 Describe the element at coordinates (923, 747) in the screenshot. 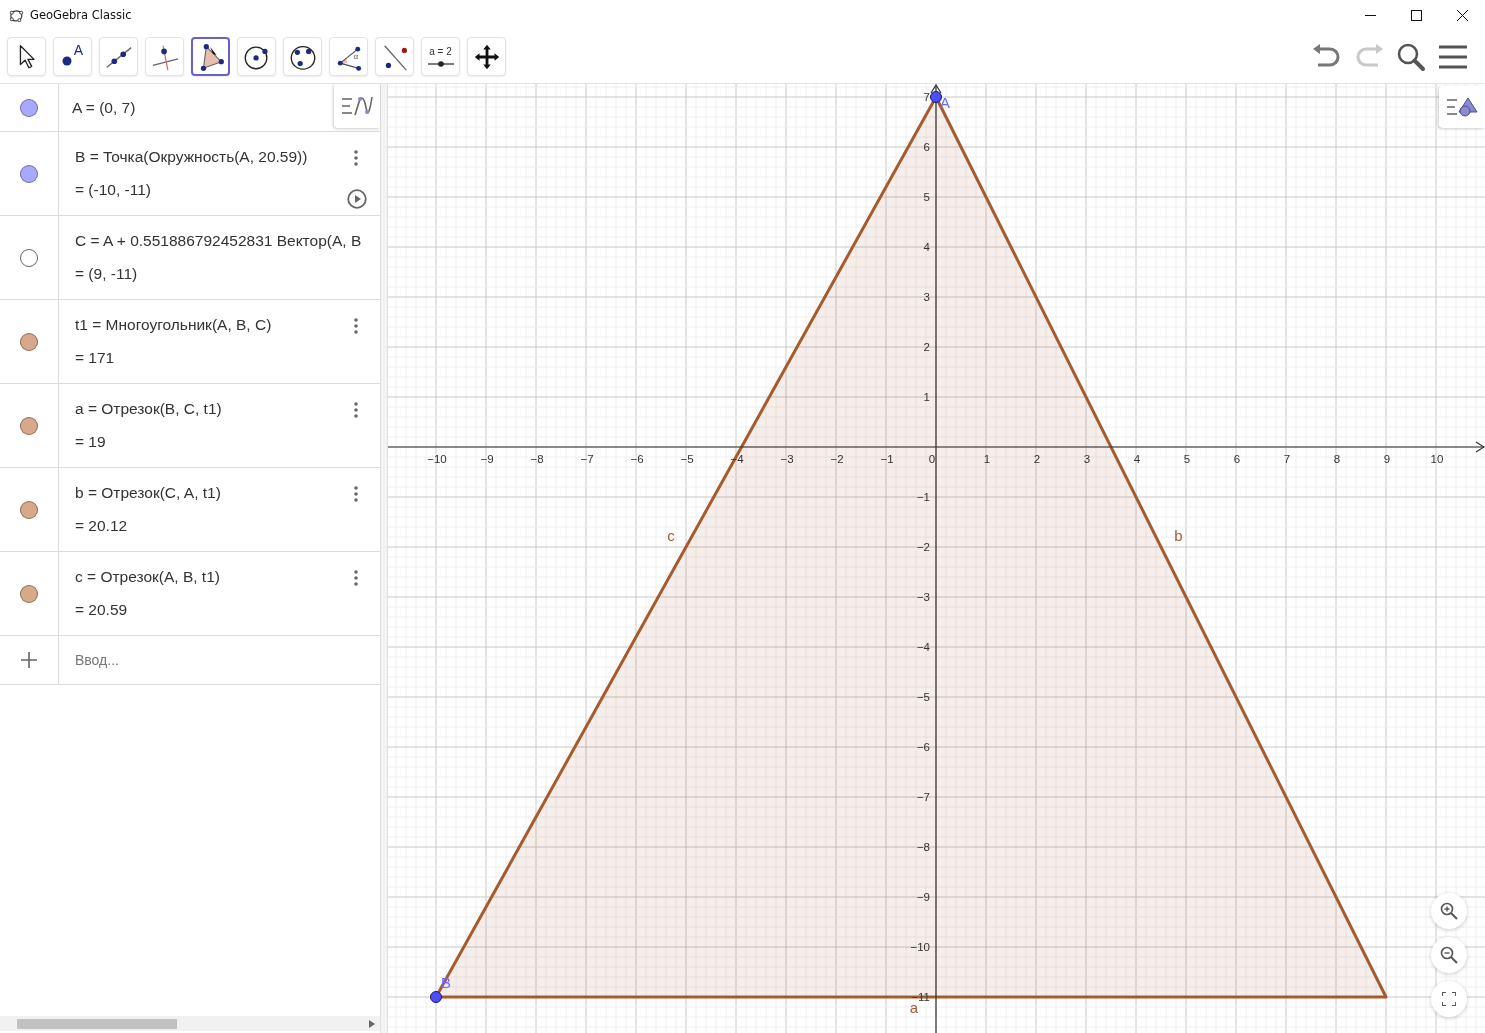

I see `y-tick-label: −6` at that location.